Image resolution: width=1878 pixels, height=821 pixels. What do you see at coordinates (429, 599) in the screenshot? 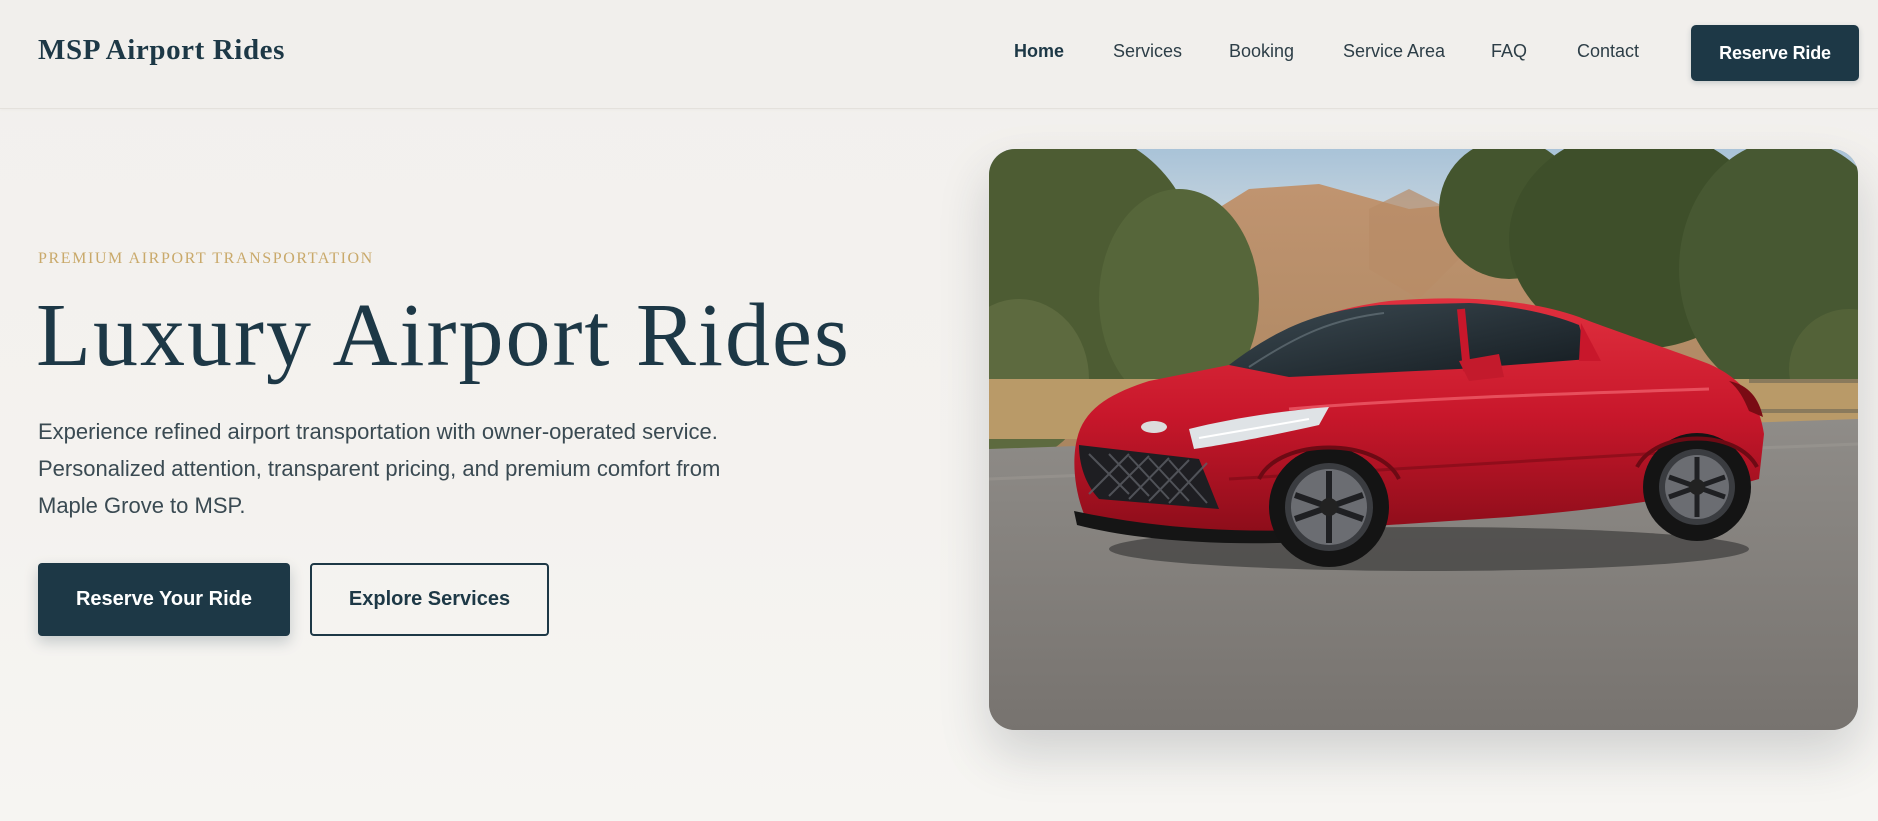
I see `explore-services-button: Explore Services` at bounding box center [429, 599].